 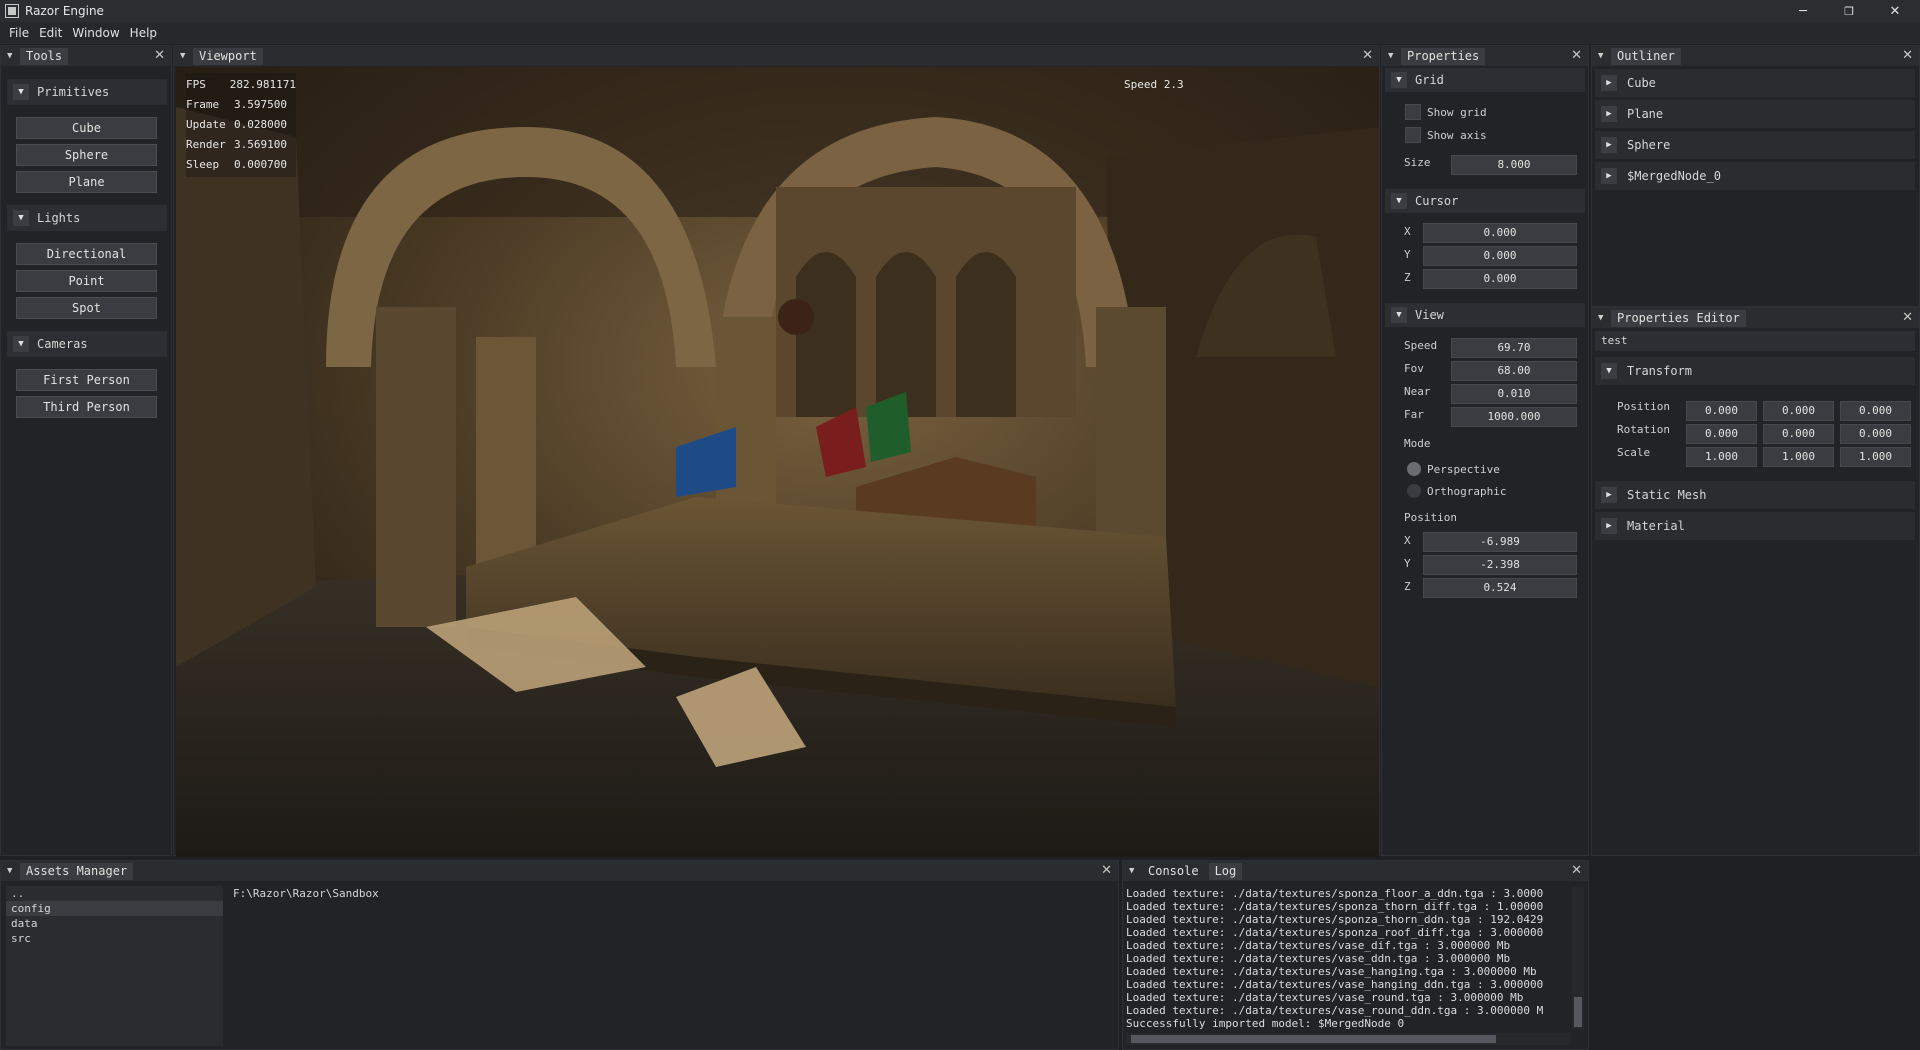 I want to click on plane-button: Plane, so click(x=86, y=182).